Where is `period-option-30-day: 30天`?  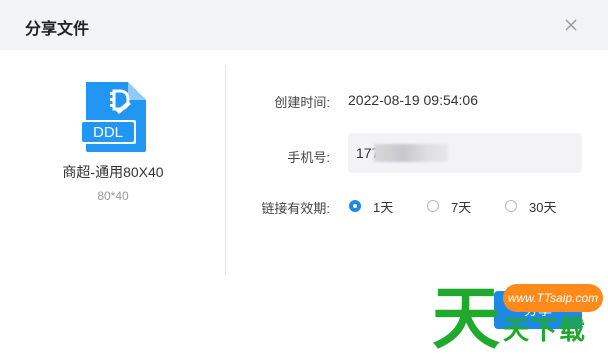 period-option-30-day: 30天 is located at coordinates (531, 206).